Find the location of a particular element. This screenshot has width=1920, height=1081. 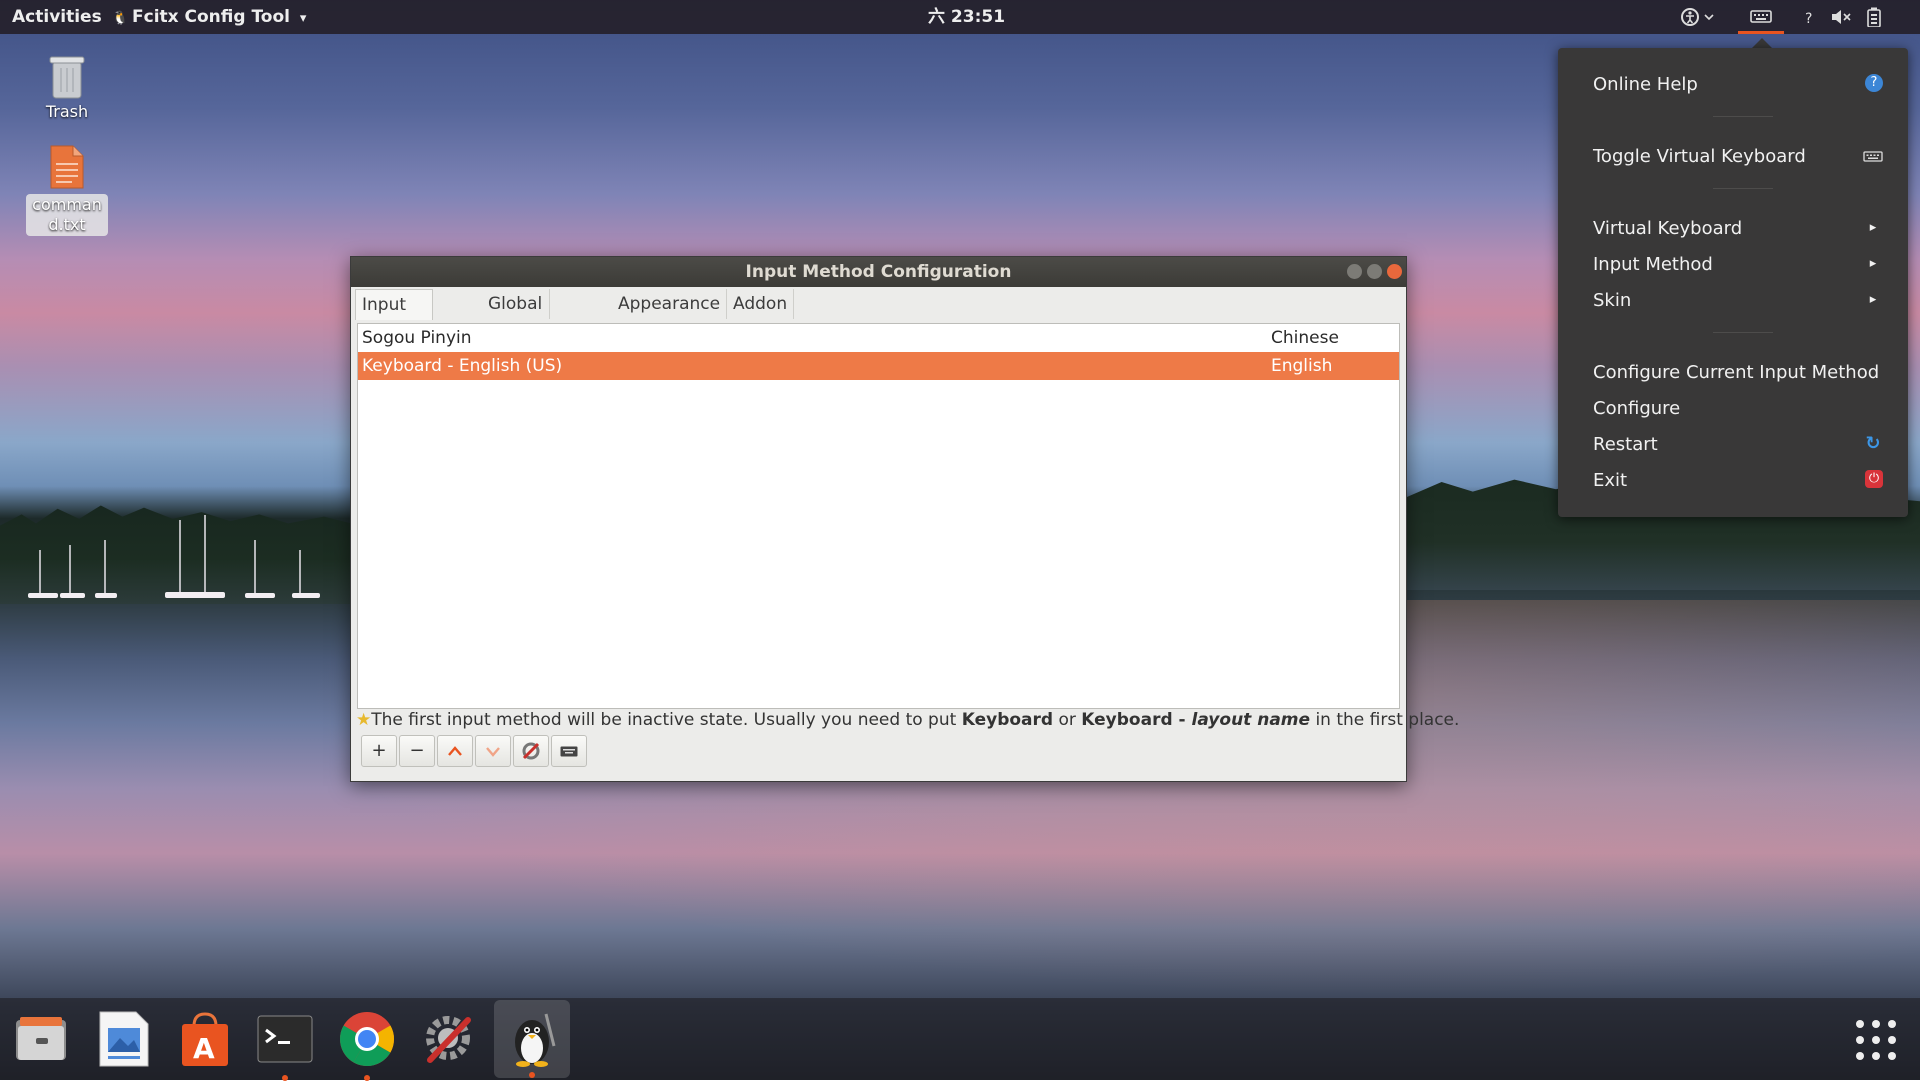

move-up-button is located at coordinates (455, 751).